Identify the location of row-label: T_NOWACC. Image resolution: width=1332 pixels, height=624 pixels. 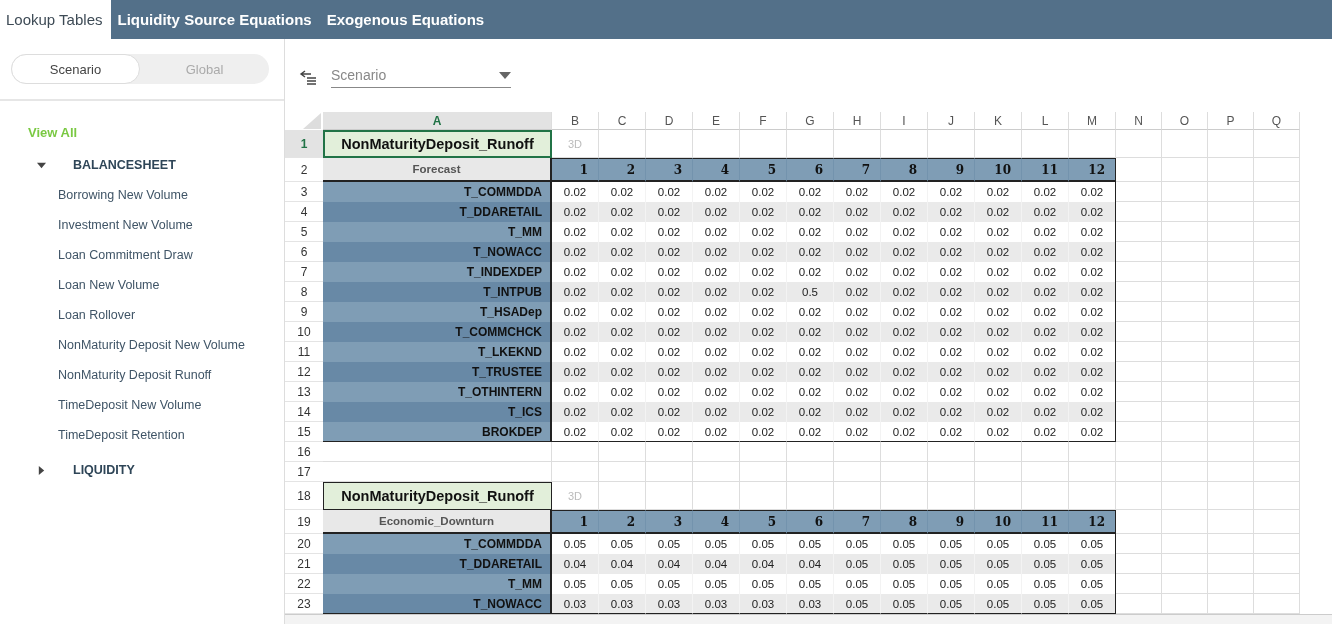
(437, 252).